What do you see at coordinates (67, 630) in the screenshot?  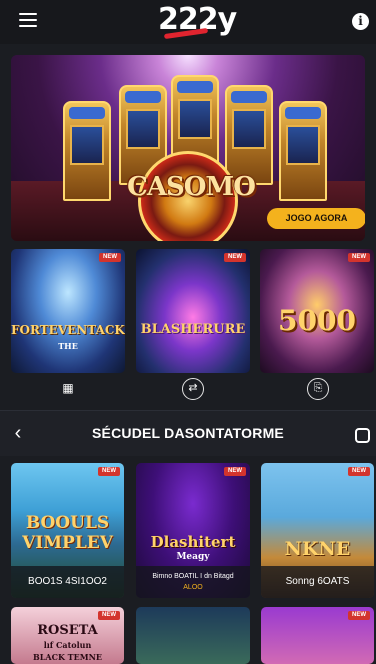 I see `game-title: ROSETA` at bounding box center [67, 630].